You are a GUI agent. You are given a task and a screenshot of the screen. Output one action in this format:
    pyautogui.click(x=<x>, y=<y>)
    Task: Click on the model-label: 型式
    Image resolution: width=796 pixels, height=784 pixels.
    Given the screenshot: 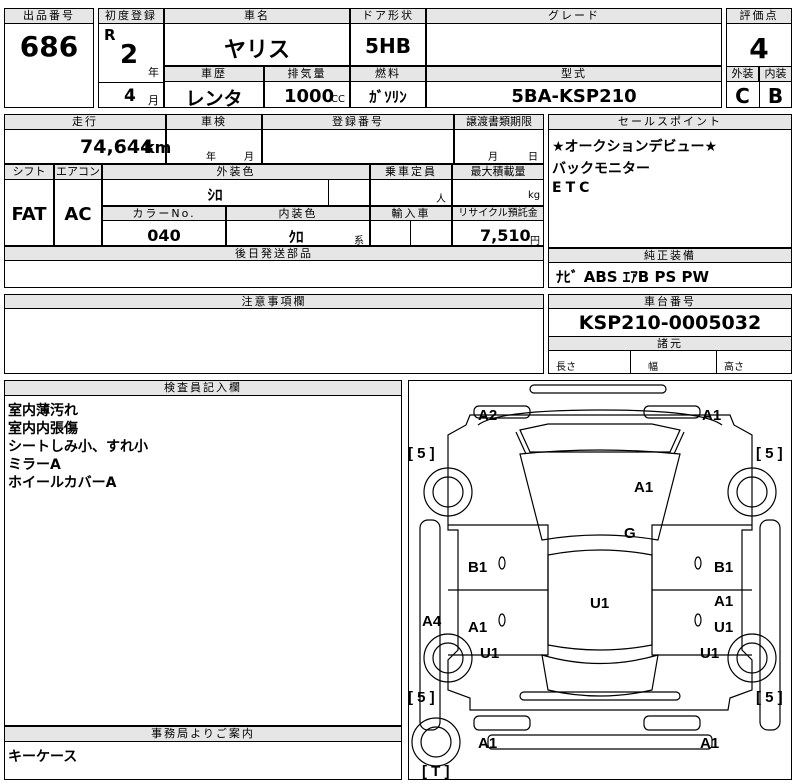 What is the action you would take?
    pyautogui.click(x=574, y=74)
    